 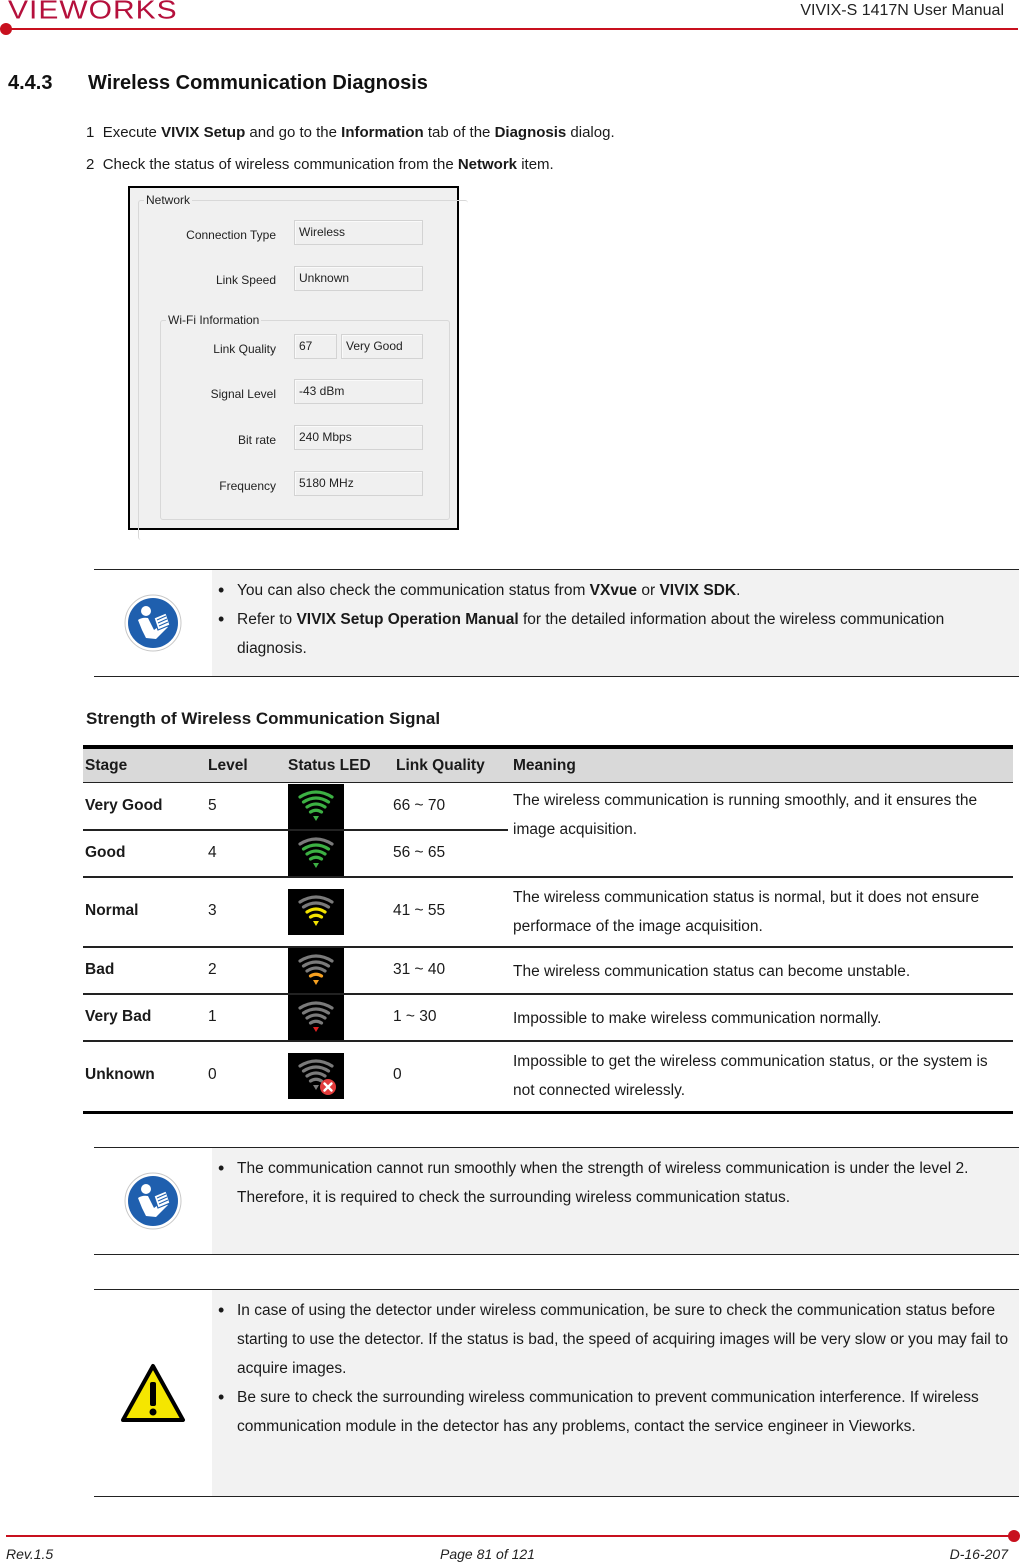 What do you see at coordinates (487, 1554) in the screenshot?
I see `page-number: Page 81 of 121` at bounding box center [487, 1554].